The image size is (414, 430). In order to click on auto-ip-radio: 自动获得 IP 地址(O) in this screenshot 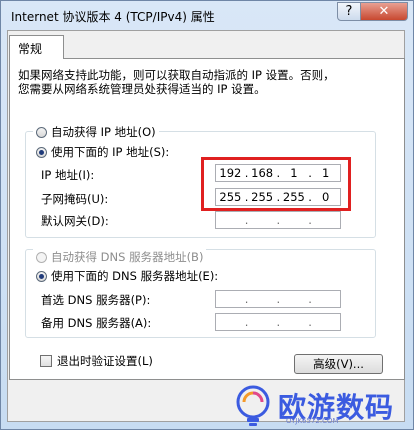, I will do `click(96, 132)`.